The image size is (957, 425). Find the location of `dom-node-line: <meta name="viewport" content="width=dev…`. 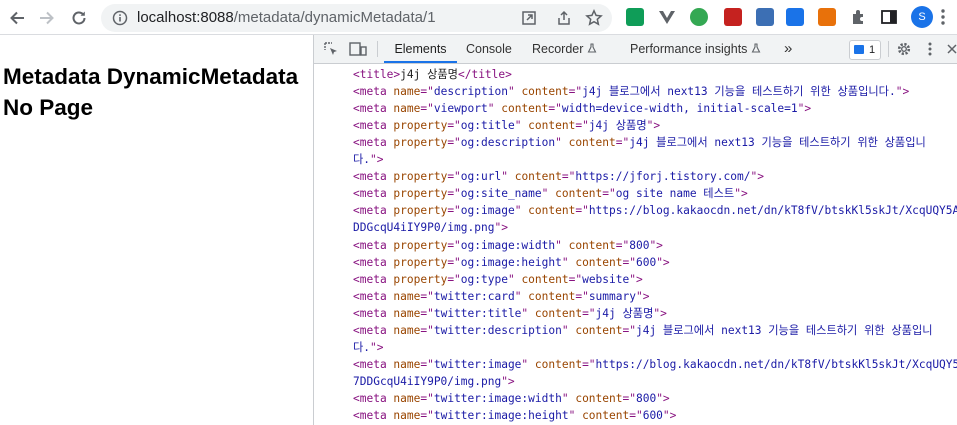

dom-node-line: <meta name="viewport" content="width=dev… is located at coordinates (582, 108).